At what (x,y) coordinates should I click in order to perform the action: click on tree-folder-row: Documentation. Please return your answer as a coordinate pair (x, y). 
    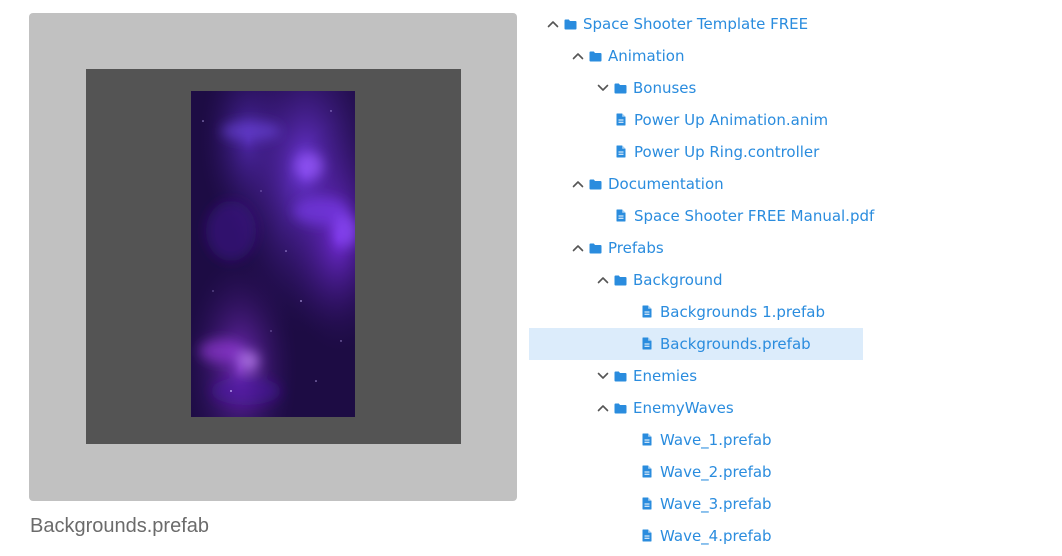
    Looking at the image, I should click on (696, 184).